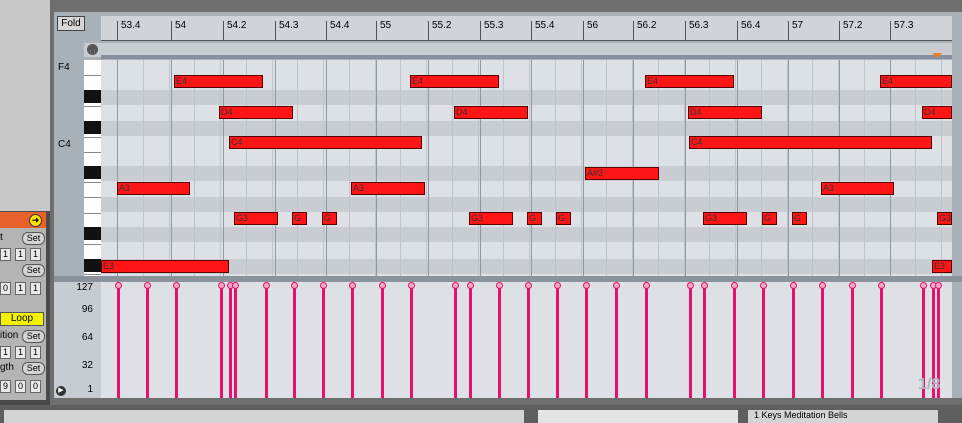  What do you see at coordinates (92, 168) in the screenshot?
I see `piano-keyboard` at bounding box center [92, 168].